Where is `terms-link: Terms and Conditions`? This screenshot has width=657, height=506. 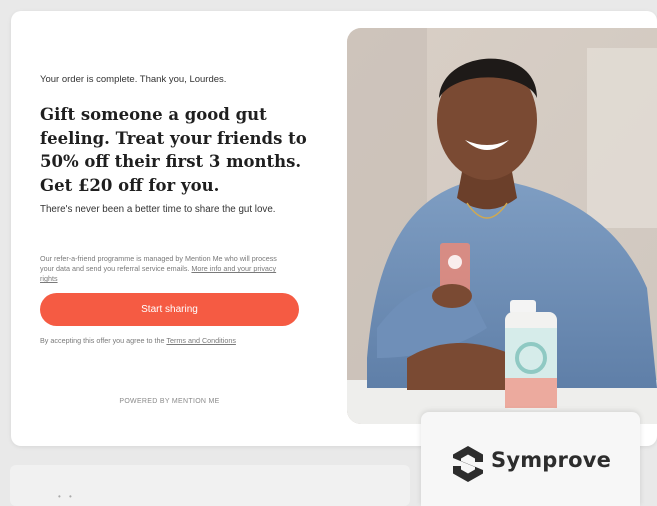
terms-link: Terms and Conditions is located at coordinates (201, 340).